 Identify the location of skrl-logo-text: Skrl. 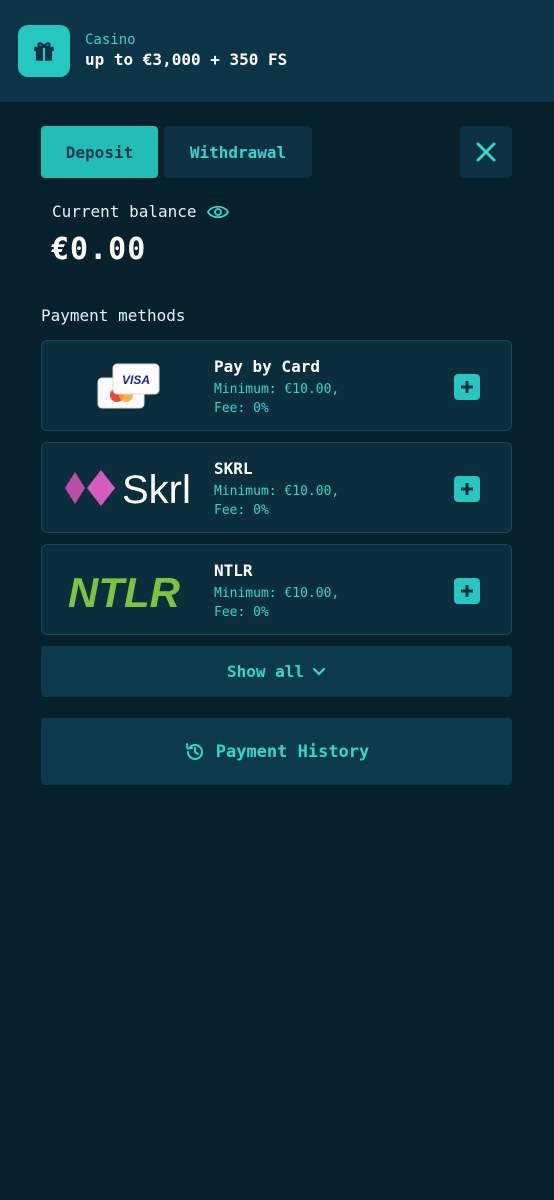
(156, 490).